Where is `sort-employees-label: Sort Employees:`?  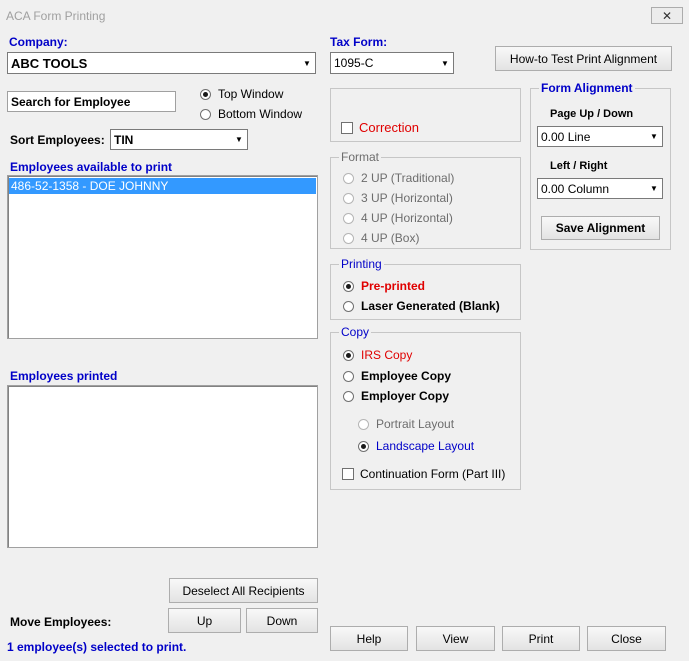
sort-employees-label: Sort Employees: is located at coordinates (57, 140).